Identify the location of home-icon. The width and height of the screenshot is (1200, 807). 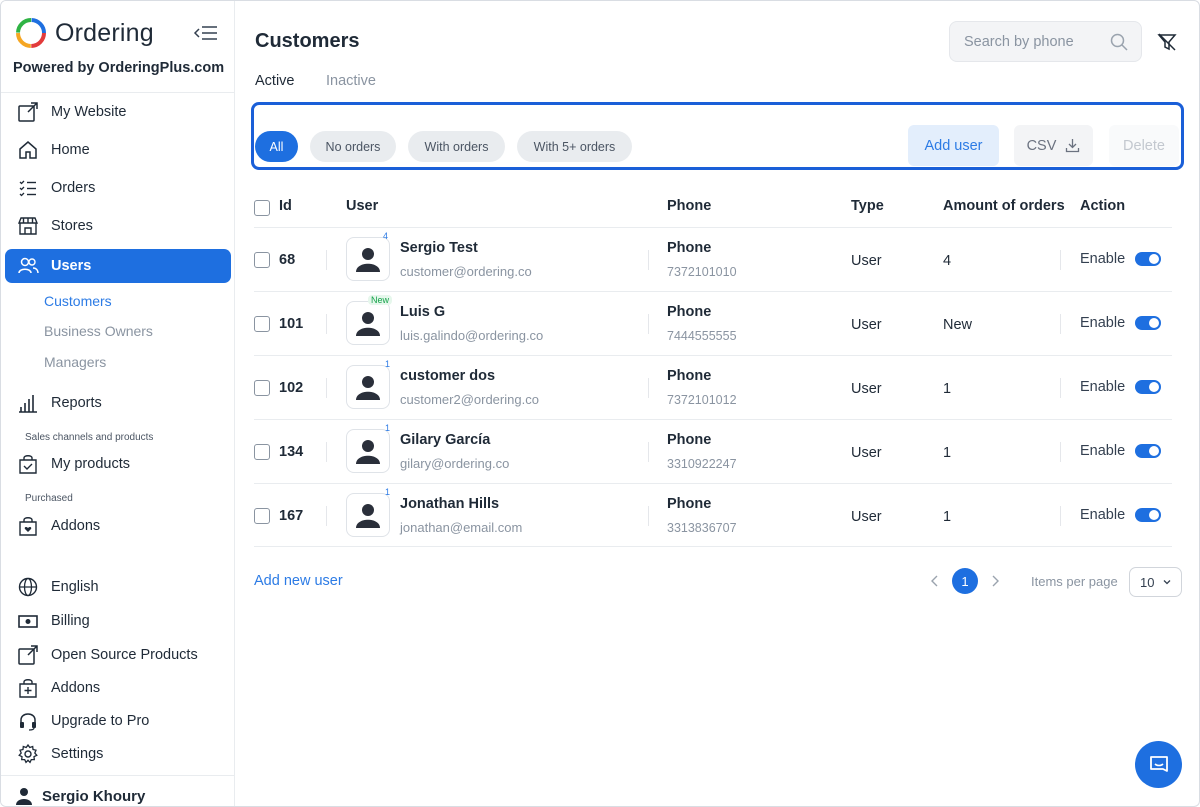
(28, 150).